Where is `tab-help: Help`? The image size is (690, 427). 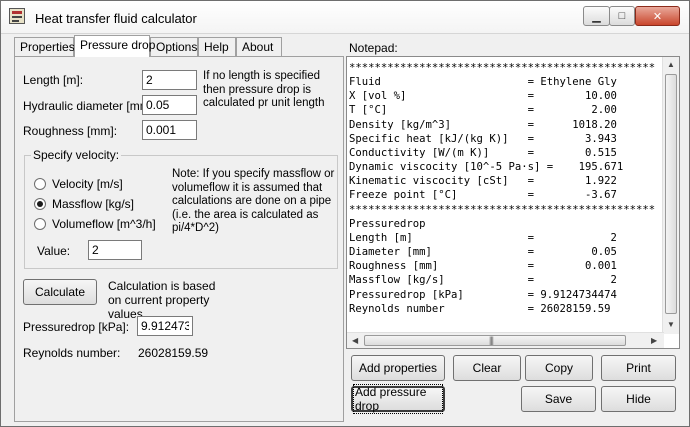
tab-help: Help is located at coordinates (217, 46).